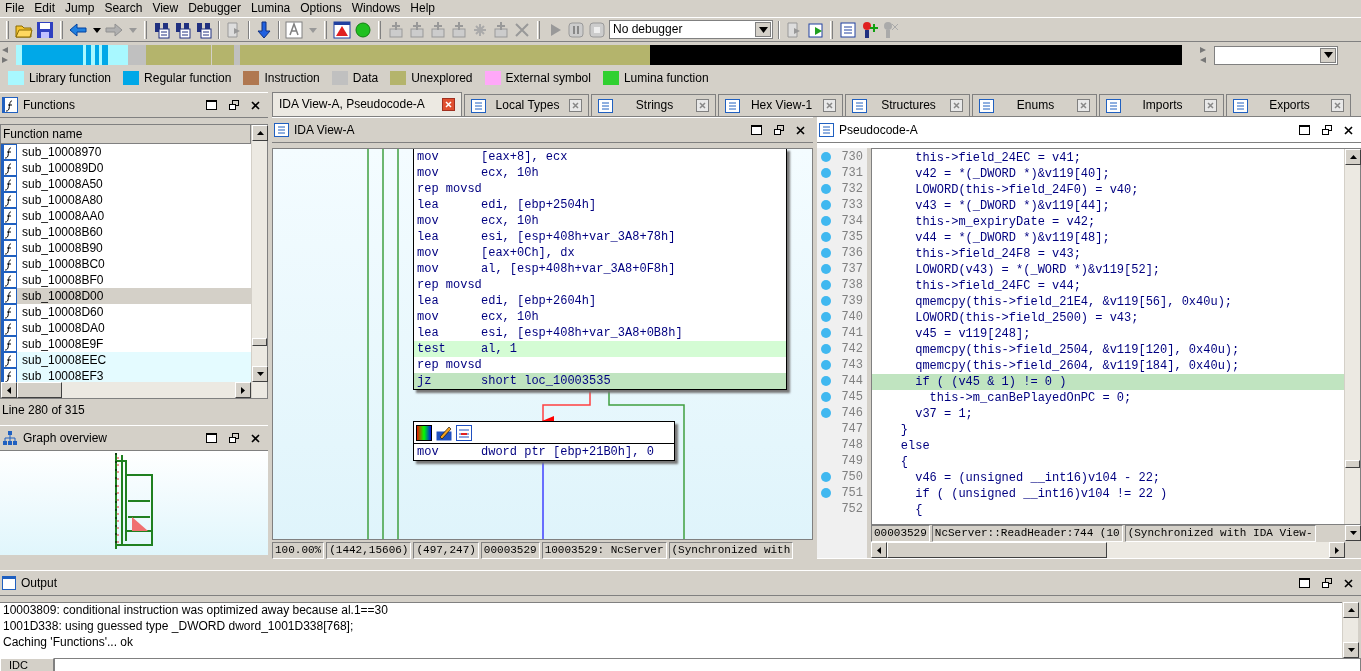  Describe the element at coordinates (576, 29) in the screenshot. I see `pause-icon` at that location.